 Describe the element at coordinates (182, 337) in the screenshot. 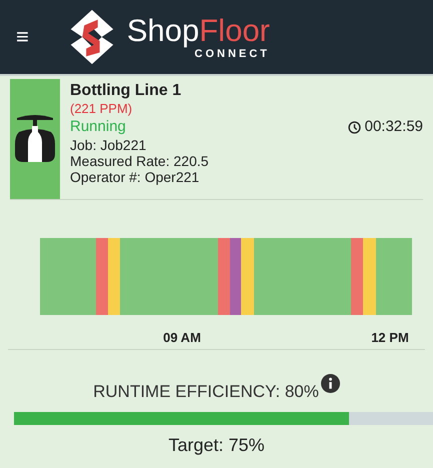

I see `axis-label: 09 AM` at that location.